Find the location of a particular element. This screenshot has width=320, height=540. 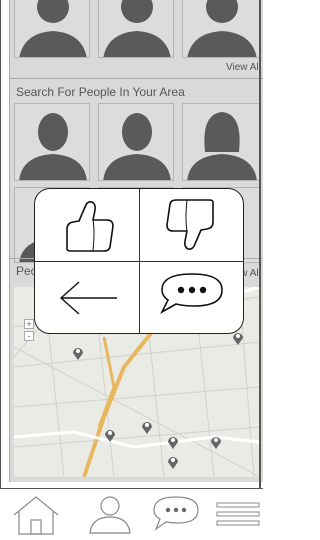

zoom-out-button: - is located at coordinates (29, 336).